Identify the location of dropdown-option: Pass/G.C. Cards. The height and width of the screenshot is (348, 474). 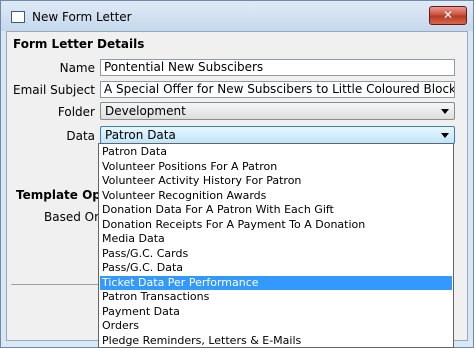
(276, 254).